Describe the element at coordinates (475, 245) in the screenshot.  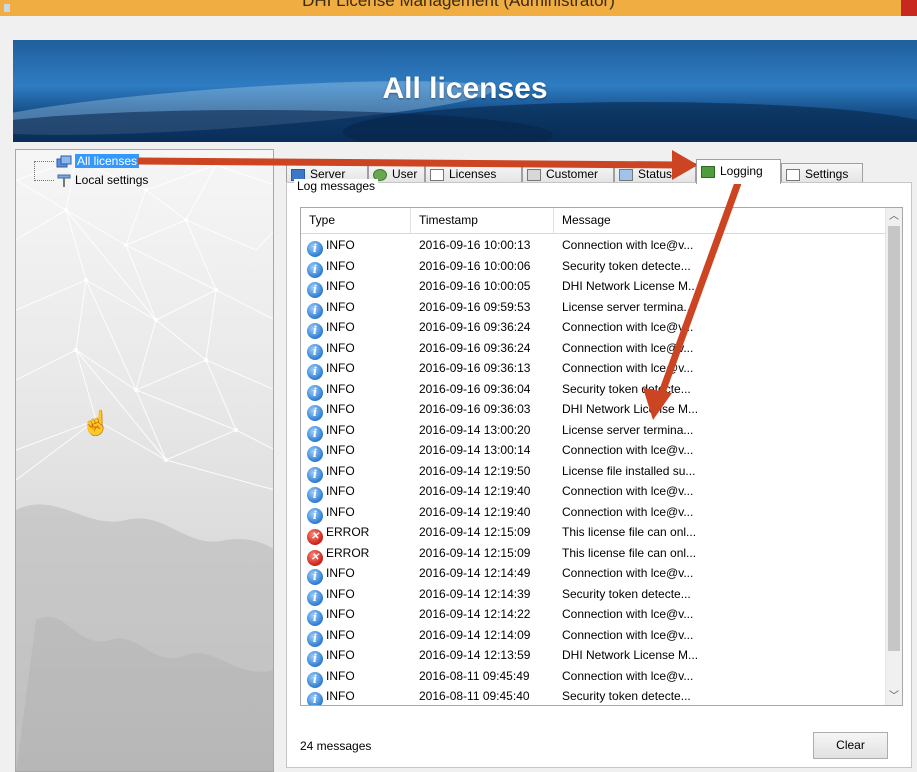
I see `cell-timestamp: 2016-09-16 10:00:13` at that location.